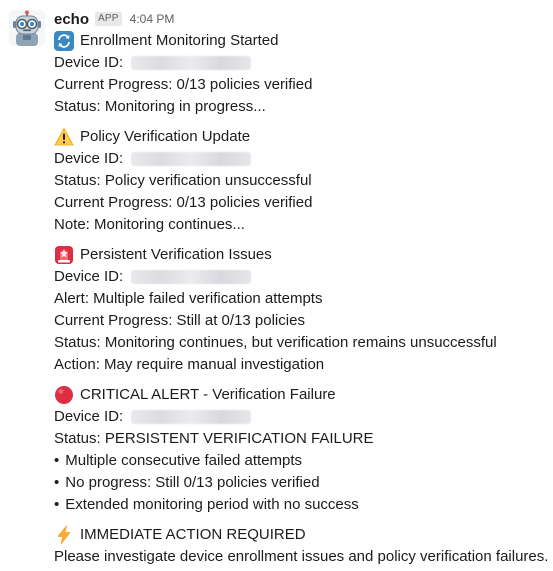 The image size is (553, 571). Describe the element at coordinates (152, 19) in the screenshot. I see `message-timestamp: 4:04 PM` at that location.